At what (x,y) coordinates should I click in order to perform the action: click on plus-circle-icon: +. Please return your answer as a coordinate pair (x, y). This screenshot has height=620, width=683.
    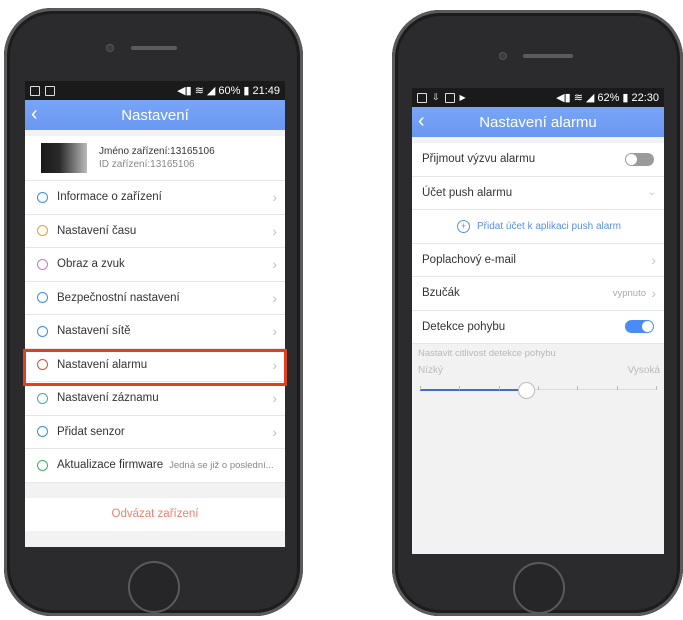
    Looking at the image, I should click on (464, 226).